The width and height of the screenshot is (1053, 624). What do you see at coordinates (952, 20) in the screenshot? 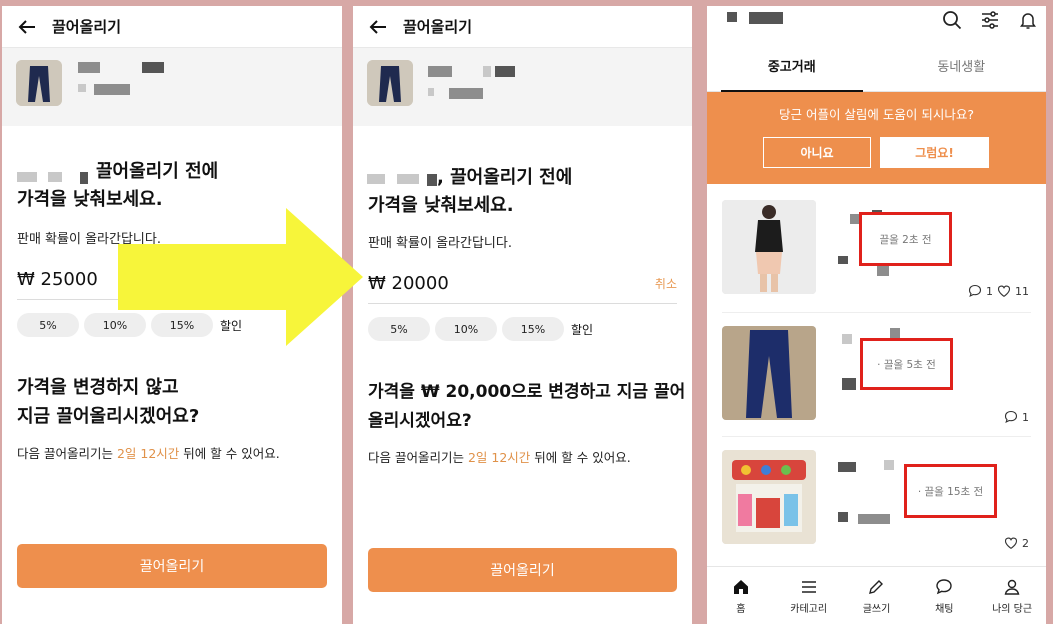
I see `search-icon` at bounding box center [952, 20].